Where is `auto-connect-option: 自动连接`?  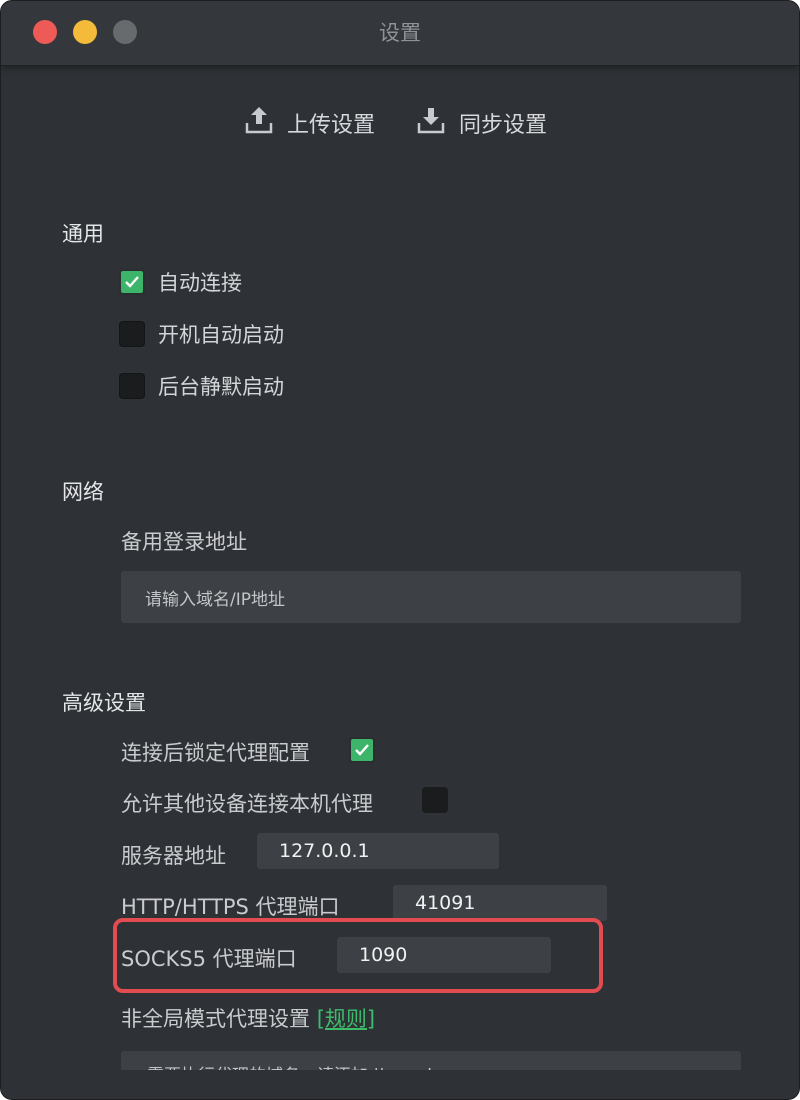 auto-connect-option: 自动连接 is located at coordinates (180, 282).